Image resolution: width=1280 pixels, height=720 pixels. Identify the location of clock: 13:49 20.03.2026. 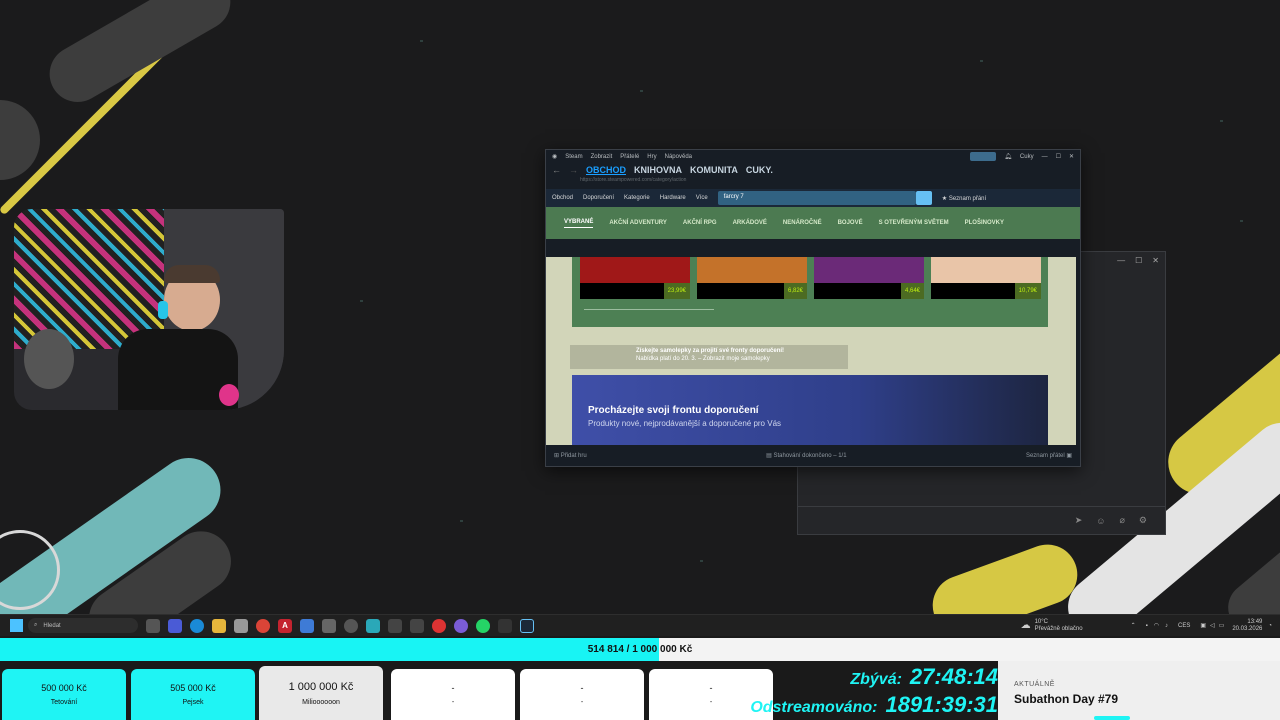
(1247, 626).